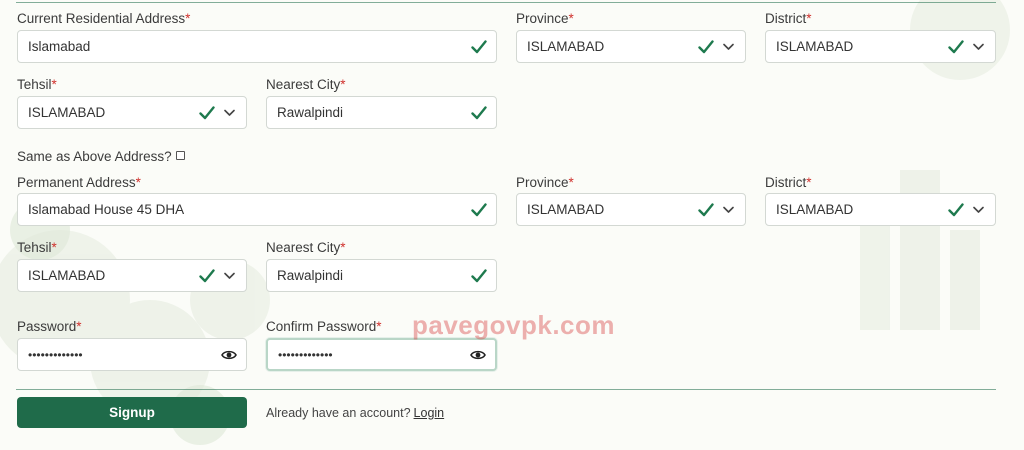 The image size is (1024, 450). What do you see at coordinates (545, 18) in the screenshot?
I see `current-province-label: Province*` at bounding box center [545, 18].